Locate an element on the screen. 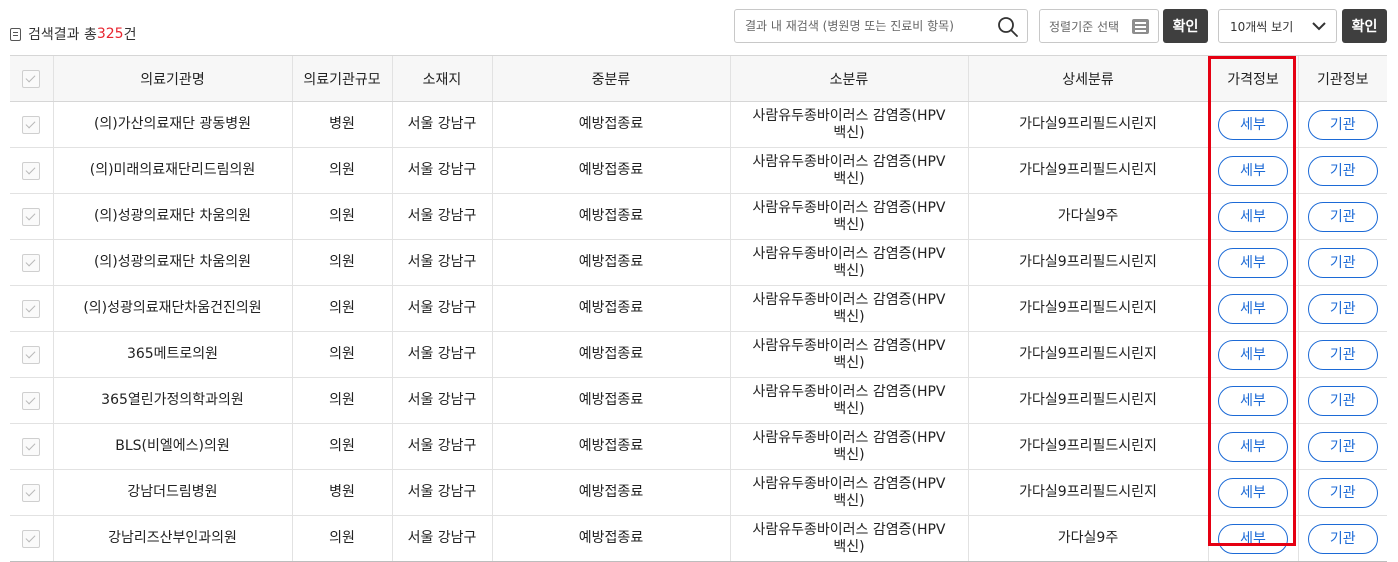  page-size-confirm-button: 확인 is located at coordinates (1364, 26).